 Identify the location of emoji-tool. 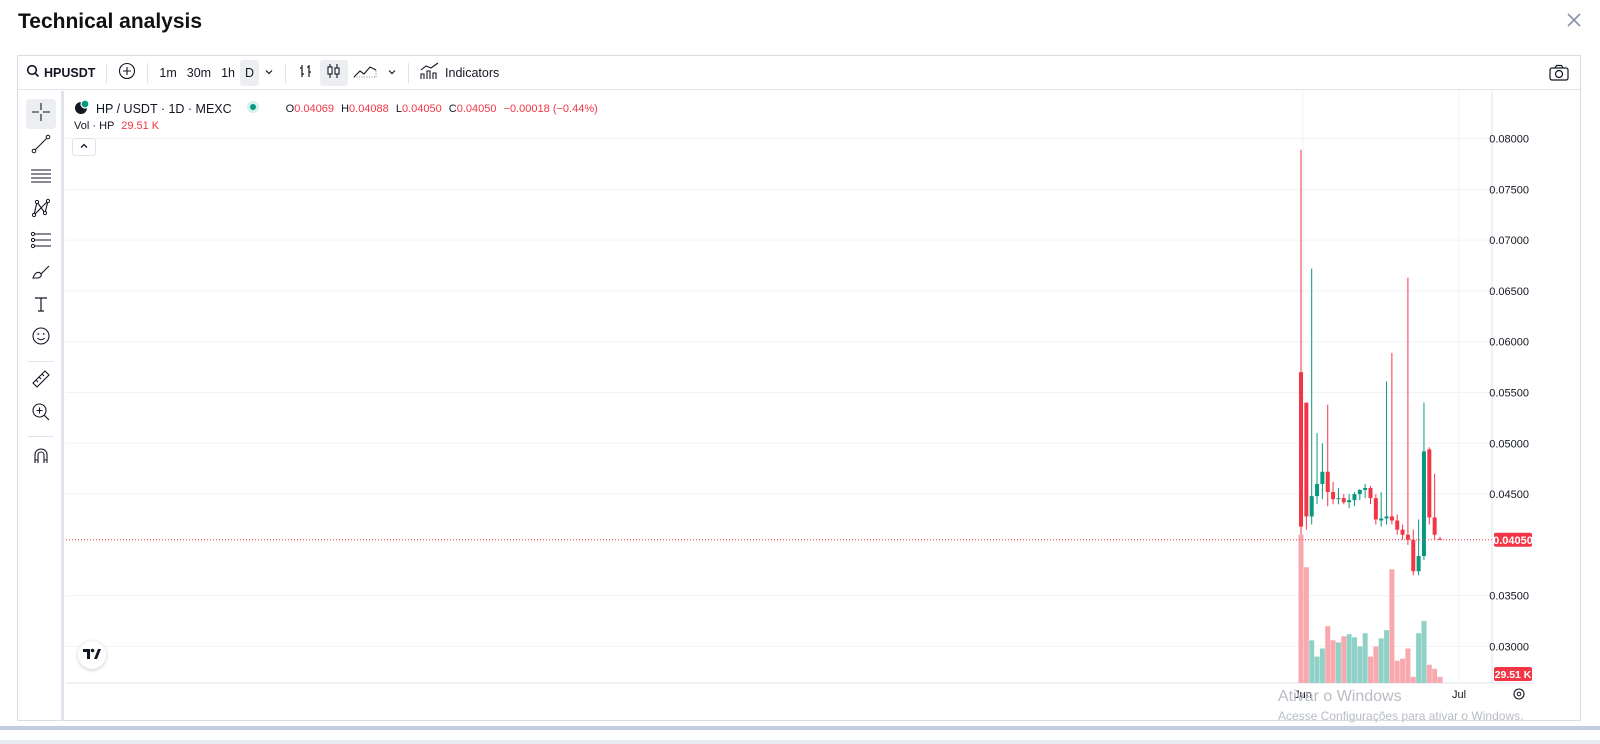
(41, 338).